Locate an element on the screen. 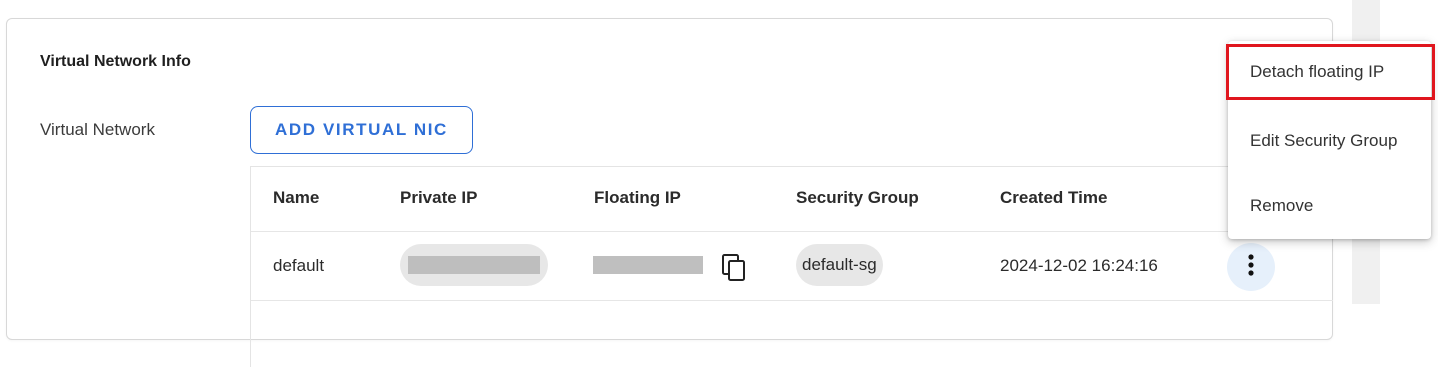 This screenshot has height=367, width=1438. menu-item-edit-security-group: Edit Security Group is located at coordinates (1329, 141).